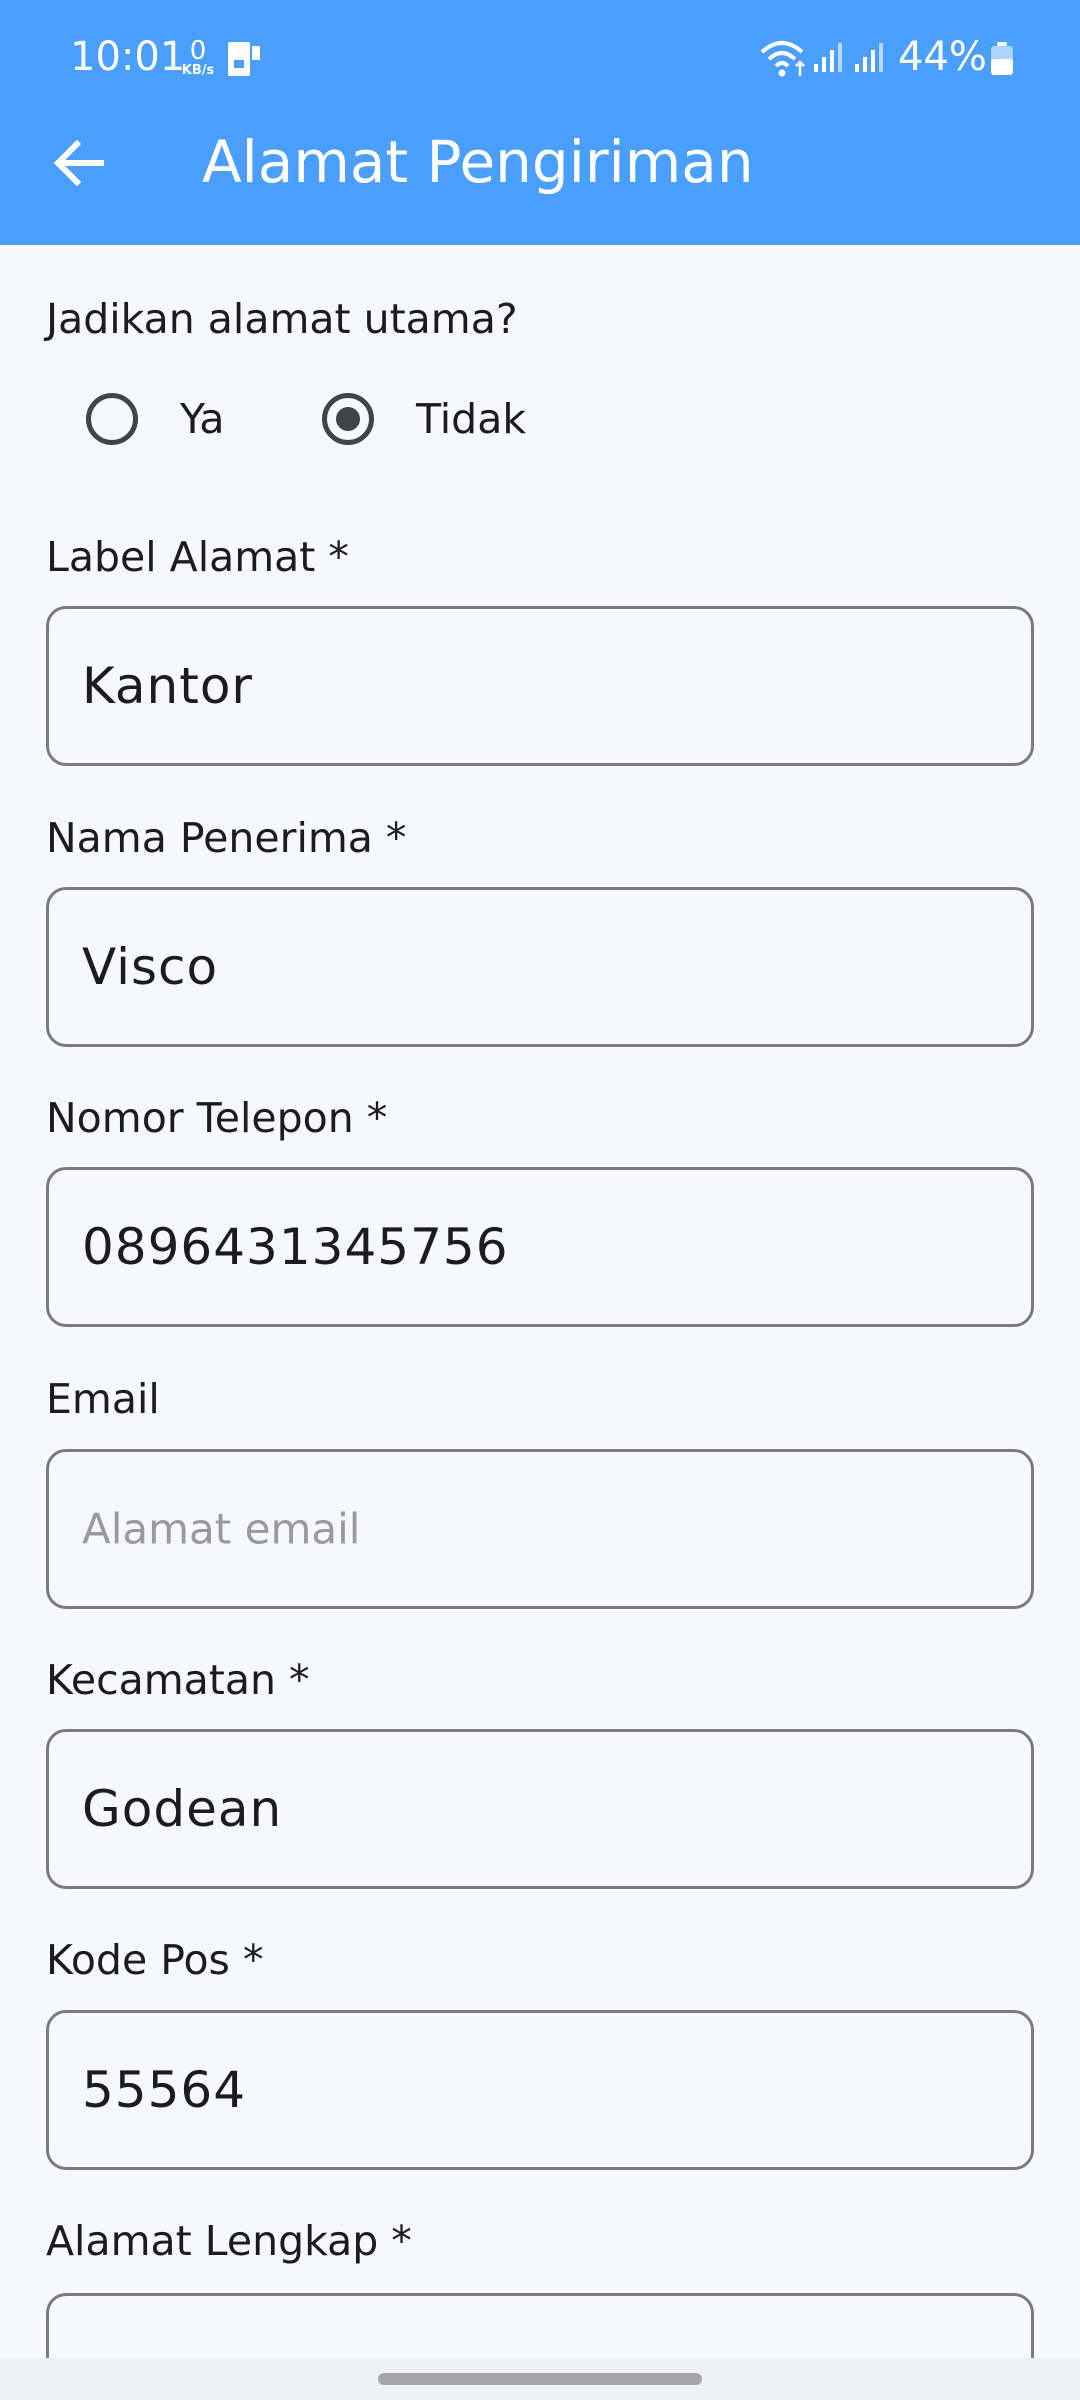  What do you see at coordinates (244, 59) in the screenshot?
I see `sim-card-icon` at bounding box center [244, 59].